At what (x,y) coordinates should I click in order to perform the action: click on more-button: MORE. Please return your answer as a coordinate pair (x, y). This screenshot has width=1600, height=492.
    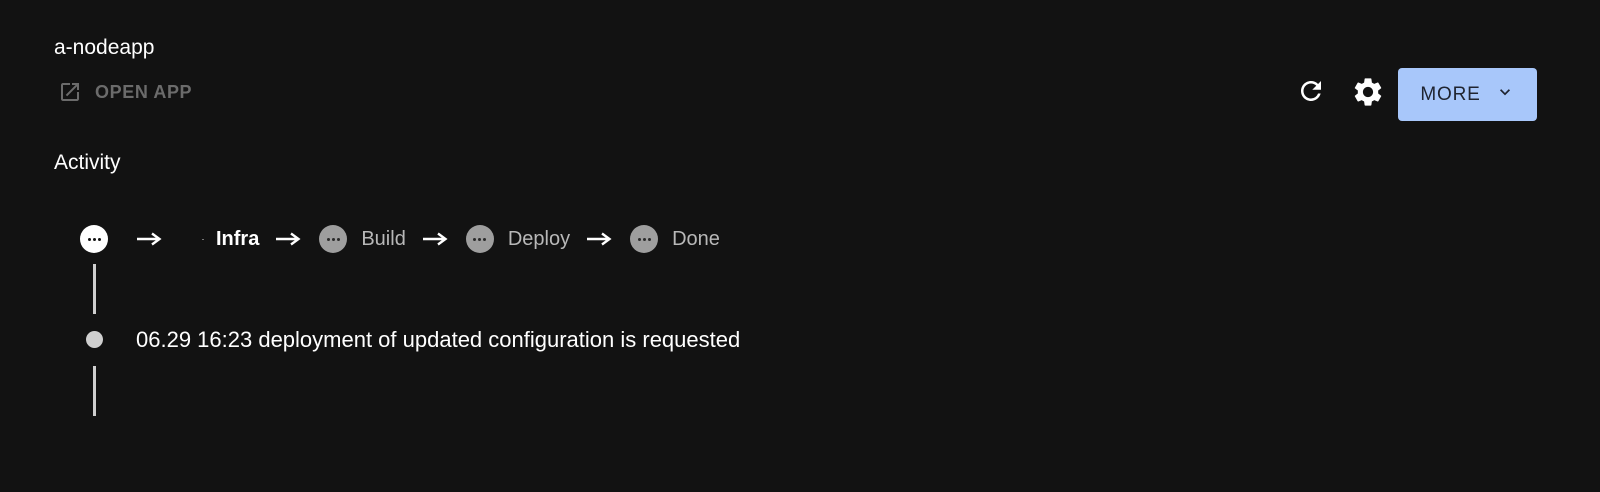
    Looking at the image, I should click on (1467, 94).